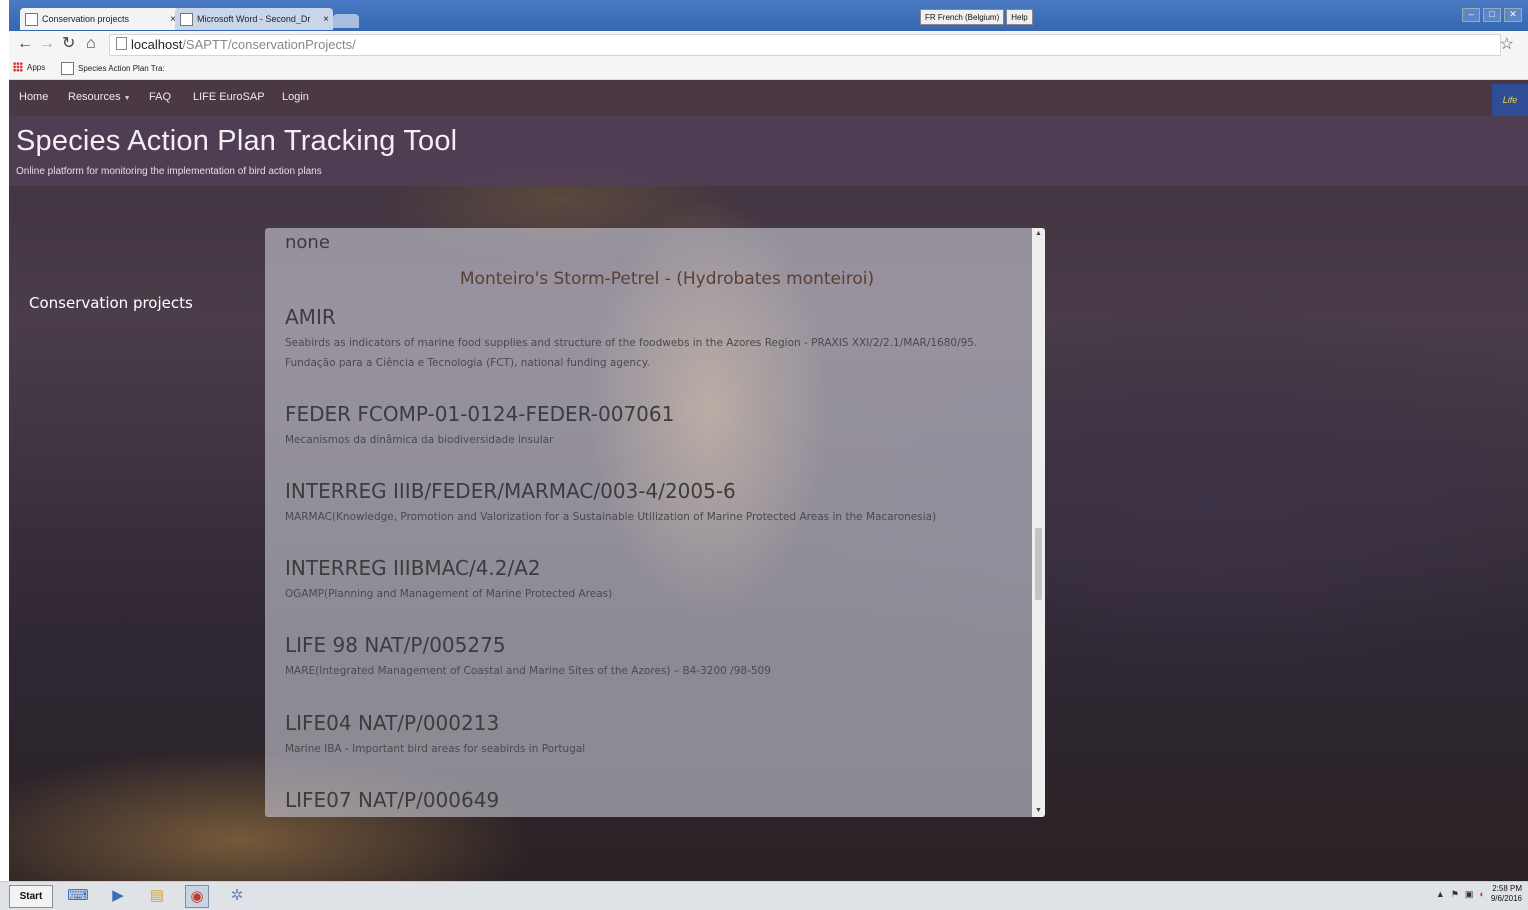  What do you see at coordinates (326, 19) in the screenshot?
I see `tab-close-icon: ×` at bounding box center [326, 19].